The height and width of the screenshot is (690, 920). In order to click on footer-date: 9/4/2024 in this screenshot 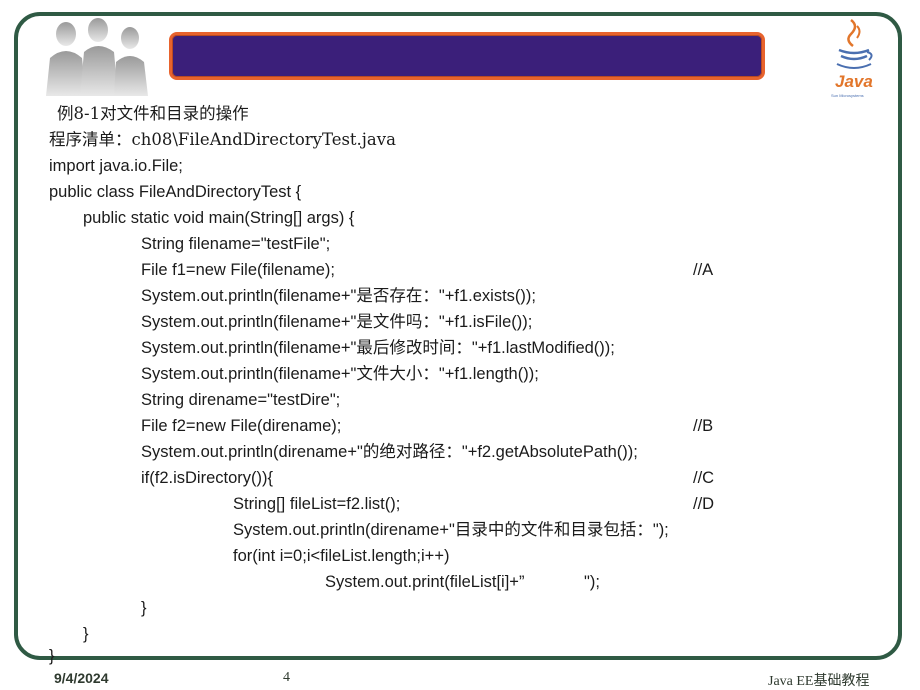, I will do `click(81, 678)`.